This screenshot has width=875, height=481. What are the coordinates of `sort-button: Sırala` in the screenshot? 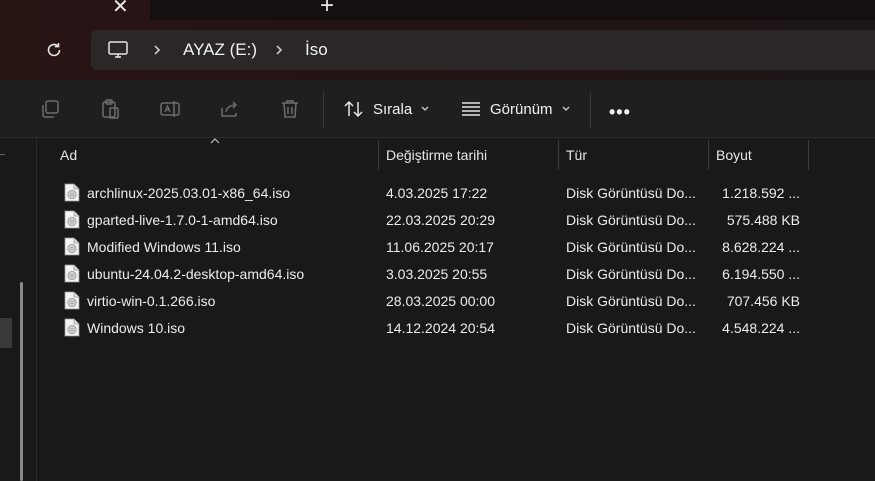 It's located at (390, 109).